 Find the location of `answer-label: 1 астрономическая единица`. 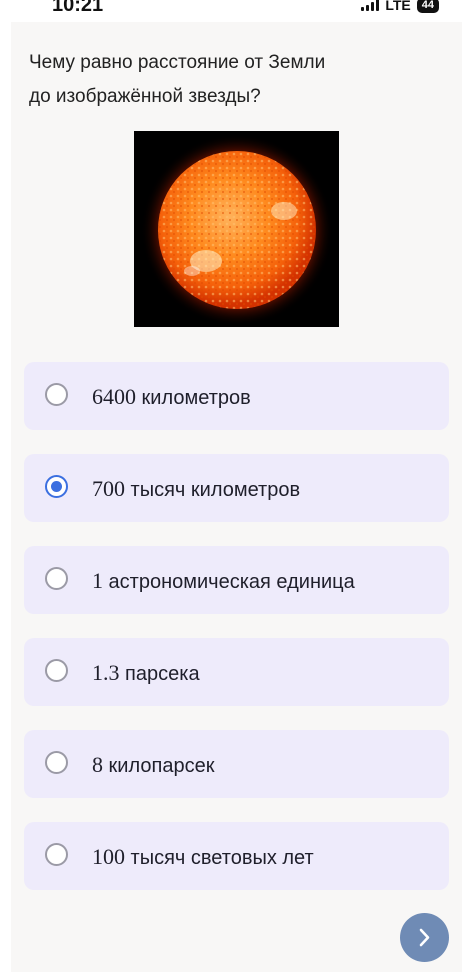

answer-label: 1 астрономическая единица is located at coordinates (223, 580).